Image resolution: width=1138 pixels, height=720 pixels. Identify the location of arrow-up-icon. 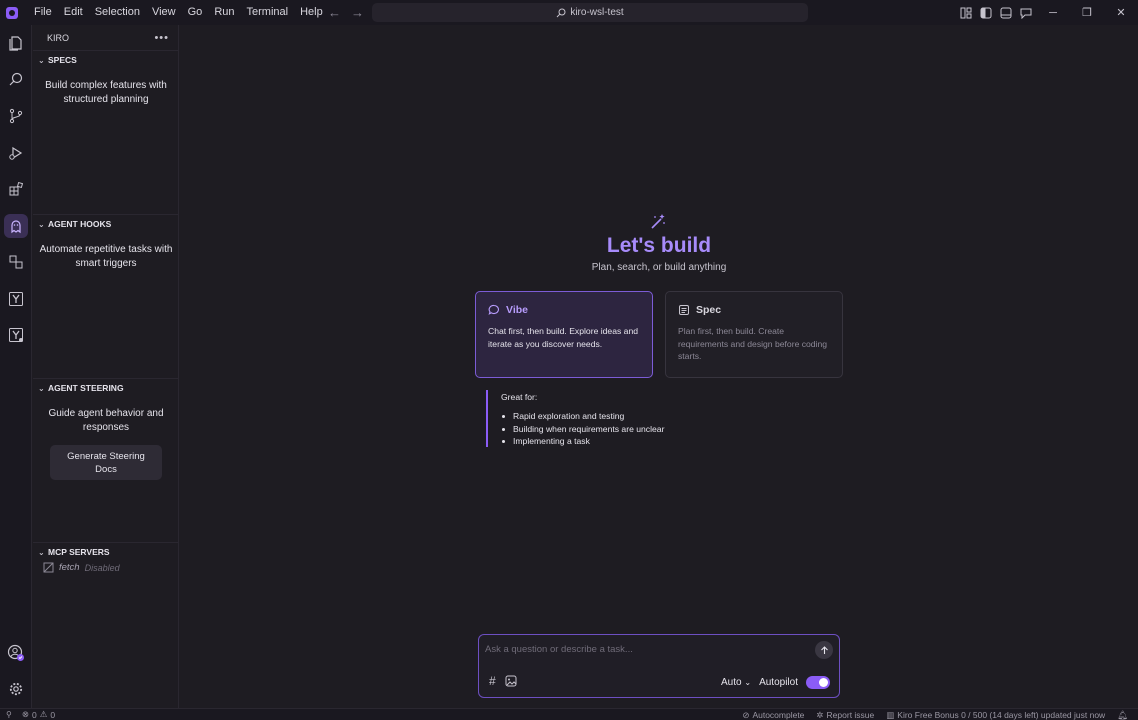
(824, 649).